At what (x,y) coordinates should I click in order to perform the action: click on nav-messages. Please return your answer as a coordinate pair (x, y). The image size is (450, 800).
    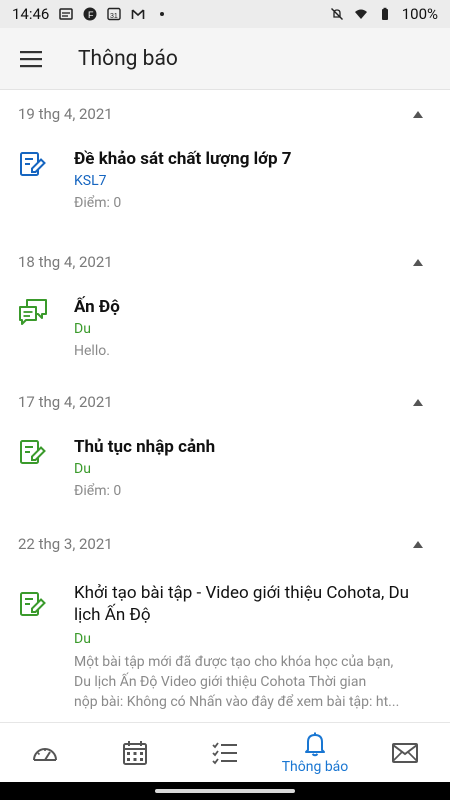
    Looking at the image, I should click on (405, 752).